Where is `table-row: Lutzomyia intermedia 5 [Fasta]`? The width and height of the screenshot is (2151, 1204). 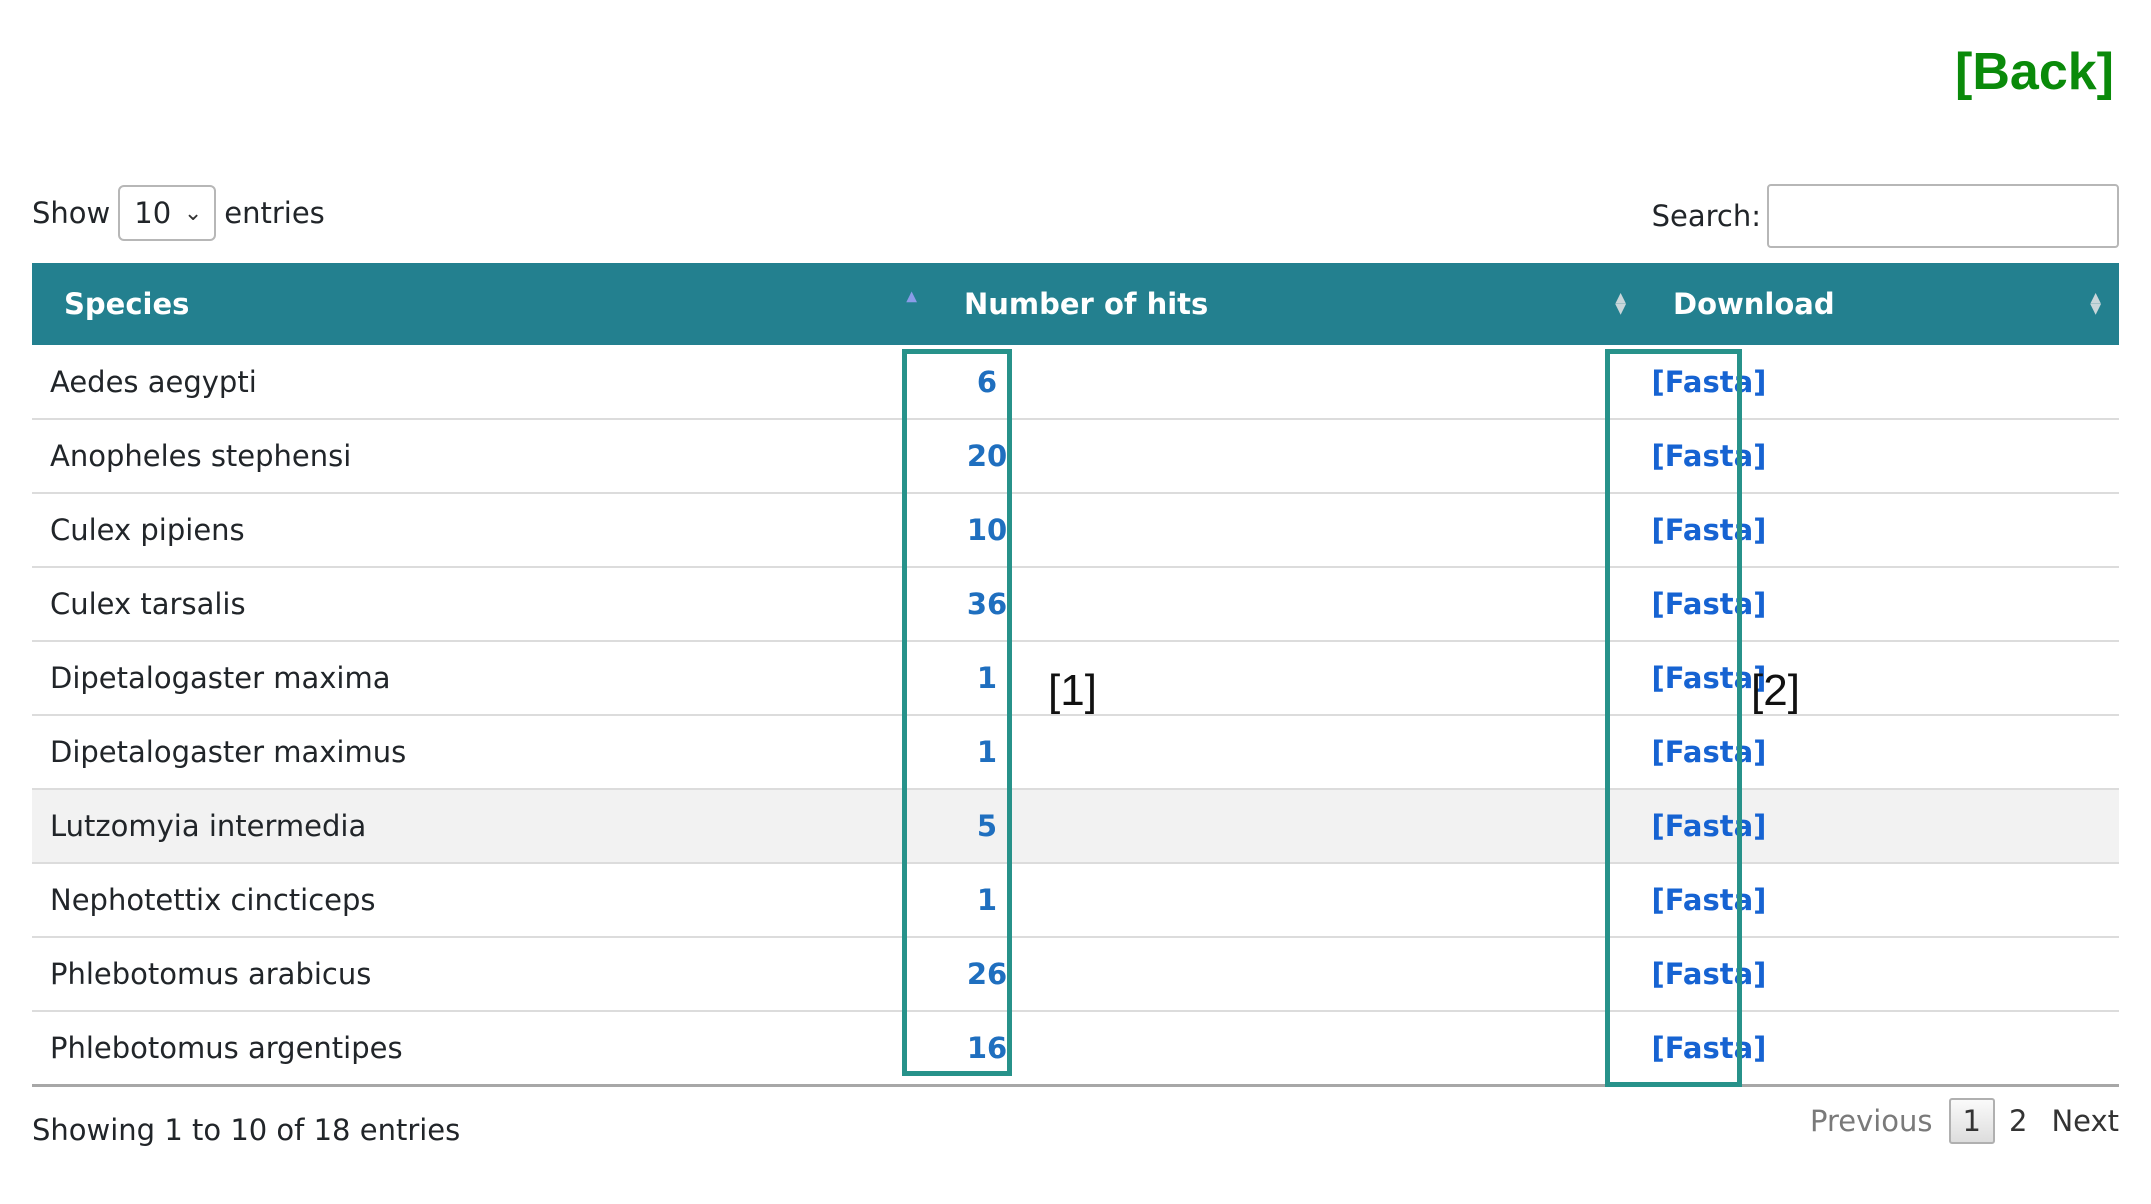
table-row: Lutzomyia intermedia 5 [Fasta] is located at coordinates (1075, 826).